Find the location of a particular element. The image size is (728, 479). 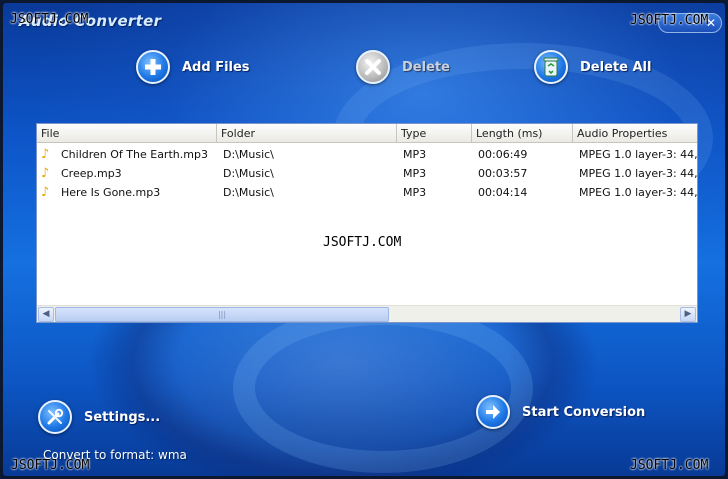

delete-button: Delete is located at coordinates (403, 67).